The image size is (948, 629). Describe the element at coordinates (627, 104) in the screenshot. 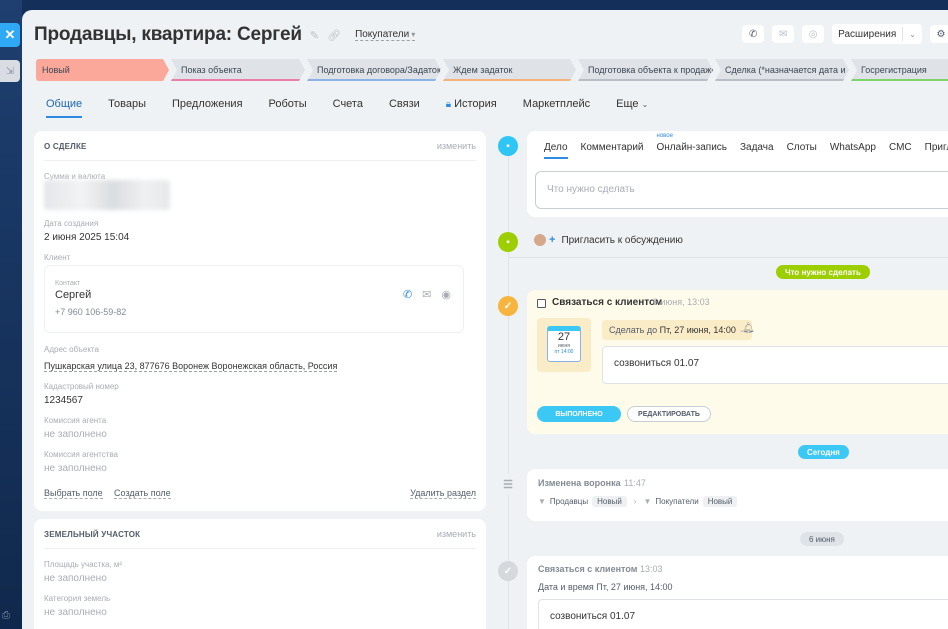

I see `tab-more-label: Еще` at that location.